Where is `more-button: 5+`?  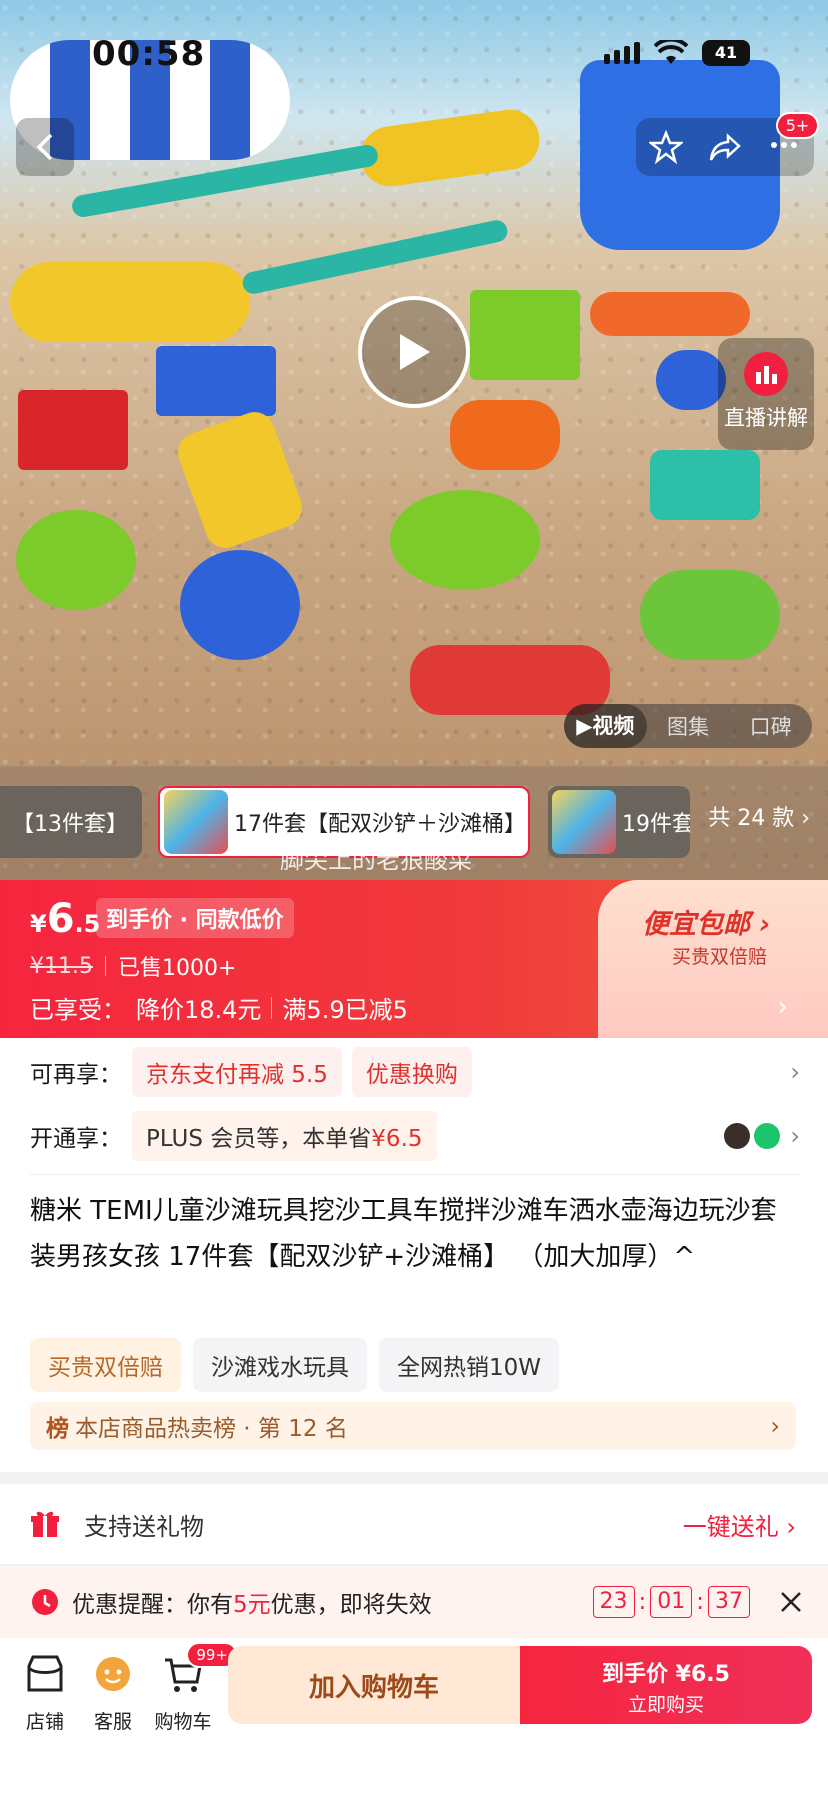 more-button: 5+ is located at coordinates (793, 139).